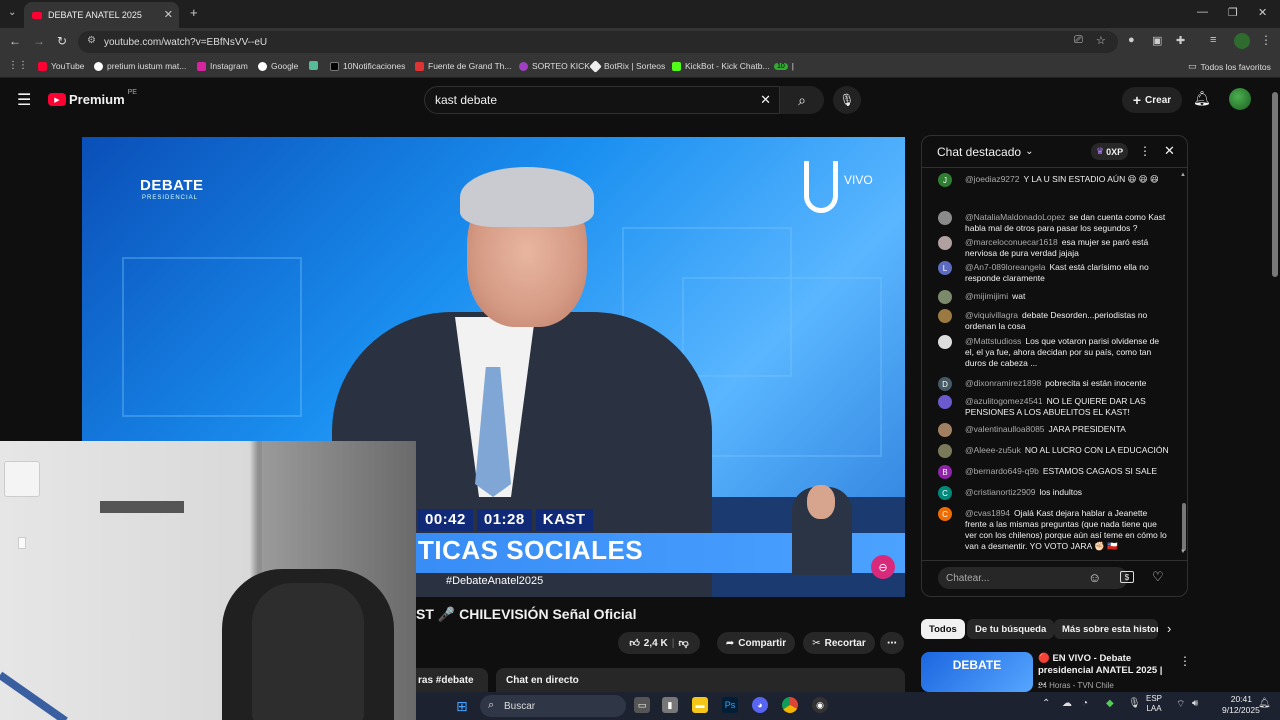  Describe the element at coordinates (670, 705) in the screenshot. I see `app-icon: ▮` at that location.